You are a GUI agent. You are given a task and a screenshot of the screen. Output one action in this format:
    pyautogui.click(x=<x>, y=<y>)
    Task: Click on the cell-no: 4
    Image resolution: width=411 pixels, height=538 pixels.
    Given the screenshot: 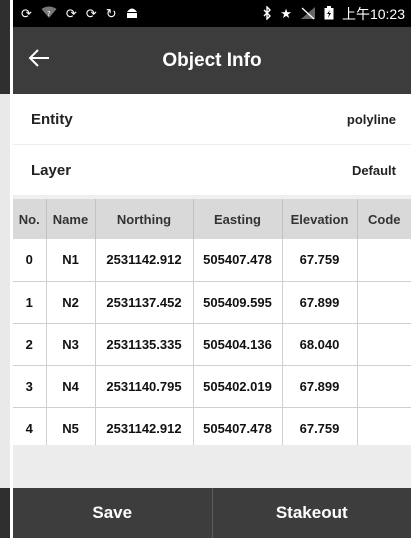 What is the action you would take?
    pyautogui.click(x=30, y=428)
    